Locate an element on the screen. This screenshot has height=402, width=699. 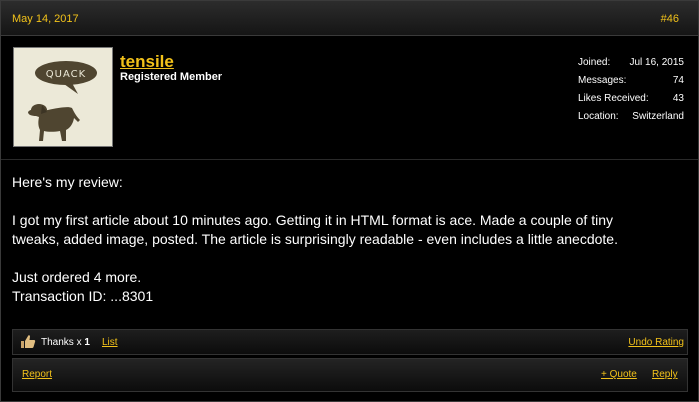
stat-label: Joined: is located at coordinates (594, 62).